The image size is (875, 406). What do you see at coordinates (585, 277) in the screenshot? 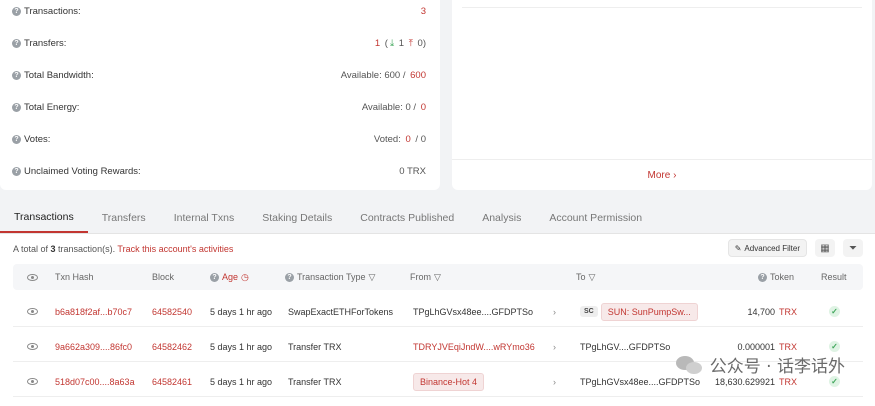
I see `to-header: To ▽` at bounding box center [585, 277].